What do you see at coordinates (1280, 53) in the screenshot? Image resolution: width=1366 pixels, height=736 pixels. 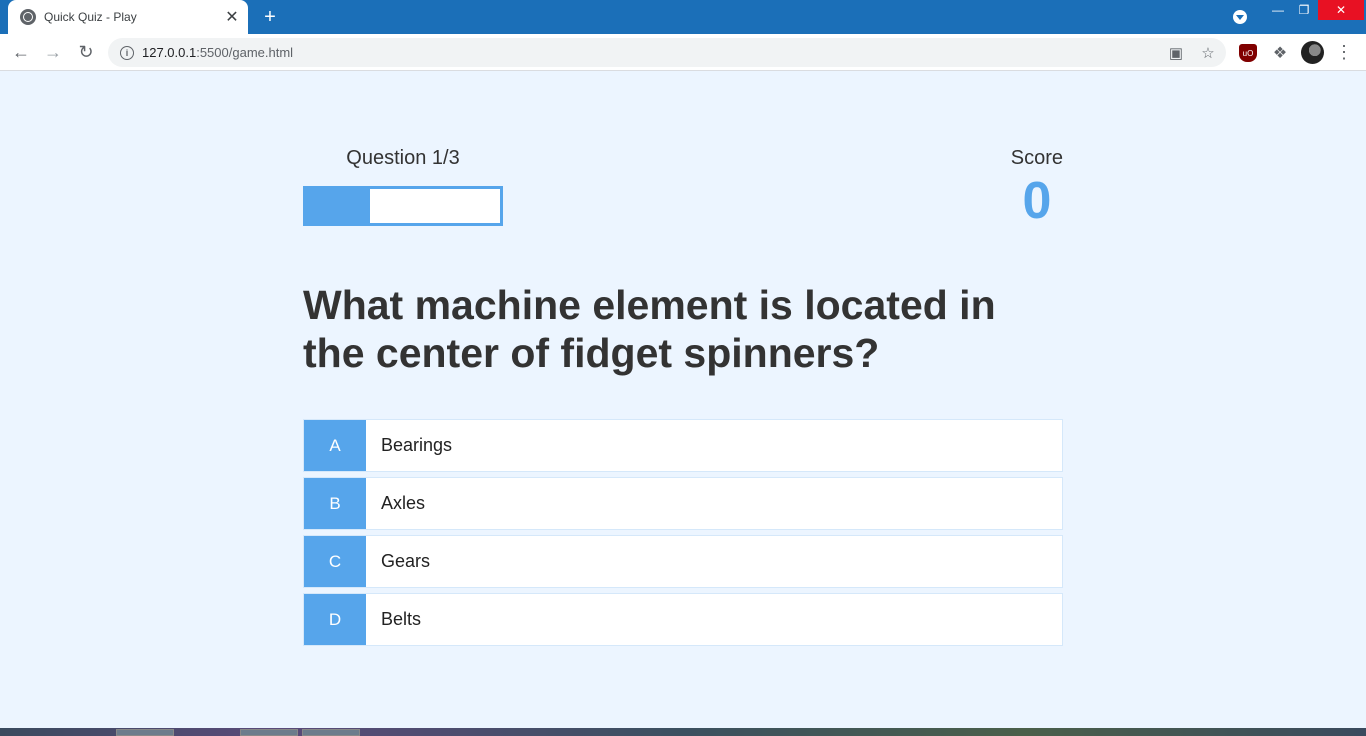 I see `puzzle-icon: ❖` at bounding box center [1280, 53].